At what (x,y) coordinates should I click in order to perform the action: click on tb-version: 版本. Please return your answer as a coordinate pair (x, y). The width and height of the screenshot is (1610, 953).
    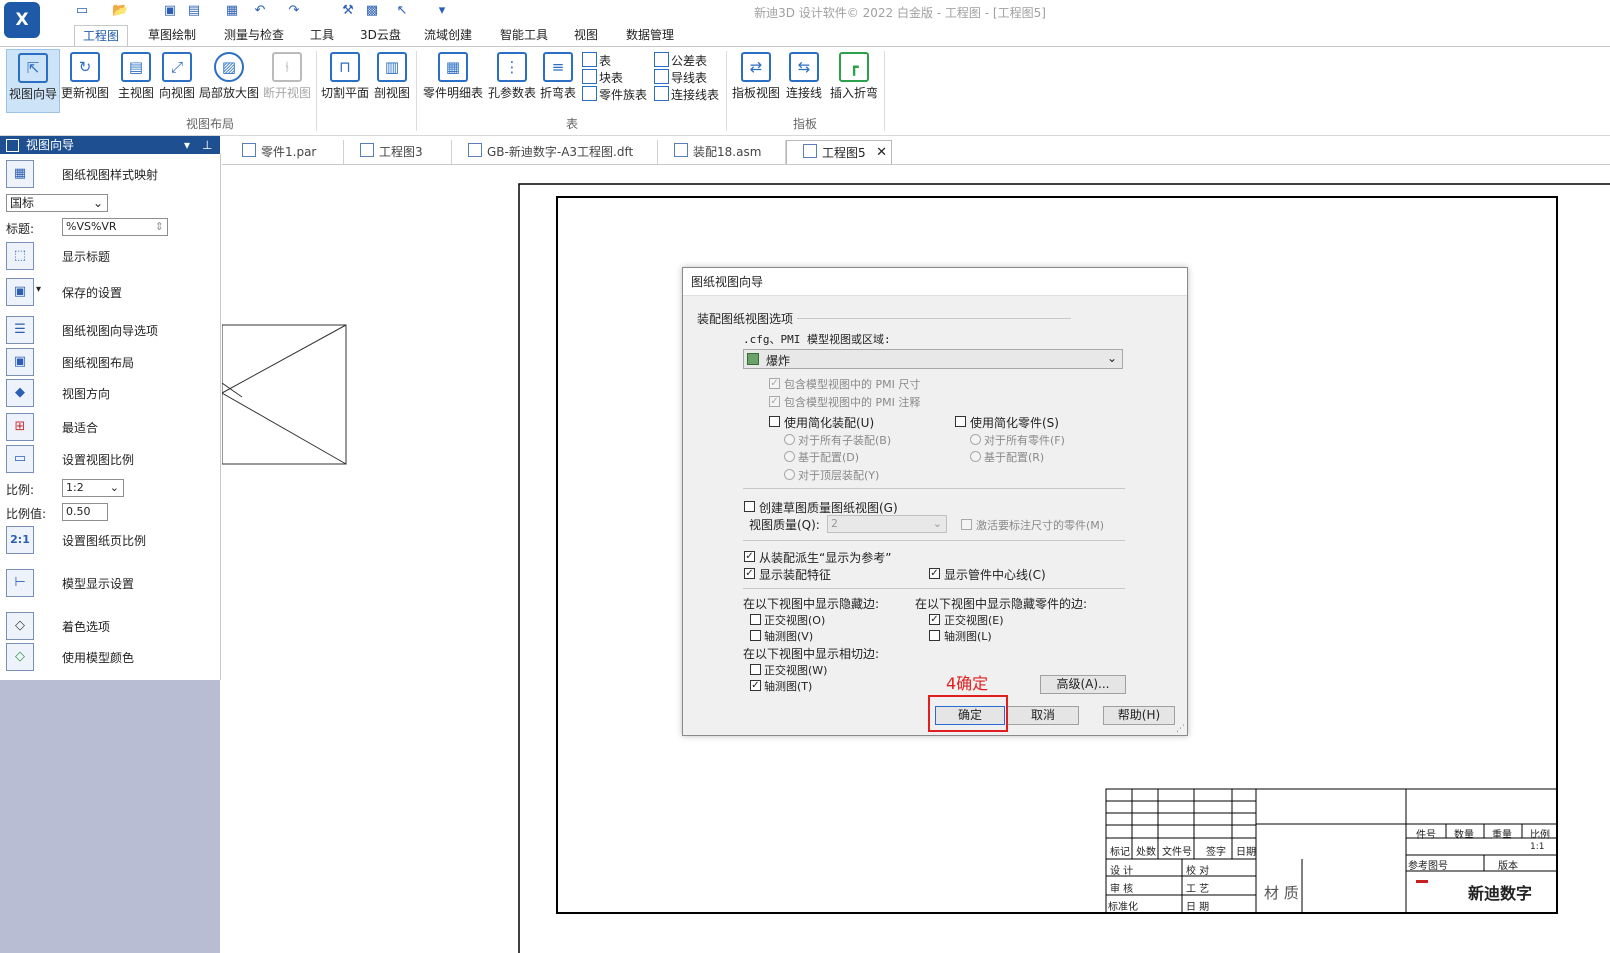
    Looking at the image, I should click on (1508, 866).